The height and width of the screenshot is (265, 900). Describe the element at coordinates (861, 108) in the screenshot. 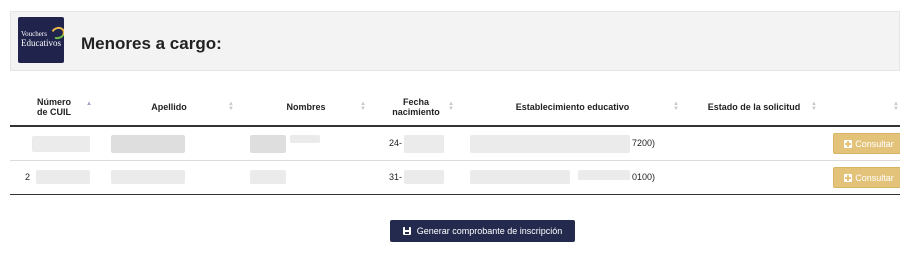

I see `column-header-actions: ▲ ▼` at that location.